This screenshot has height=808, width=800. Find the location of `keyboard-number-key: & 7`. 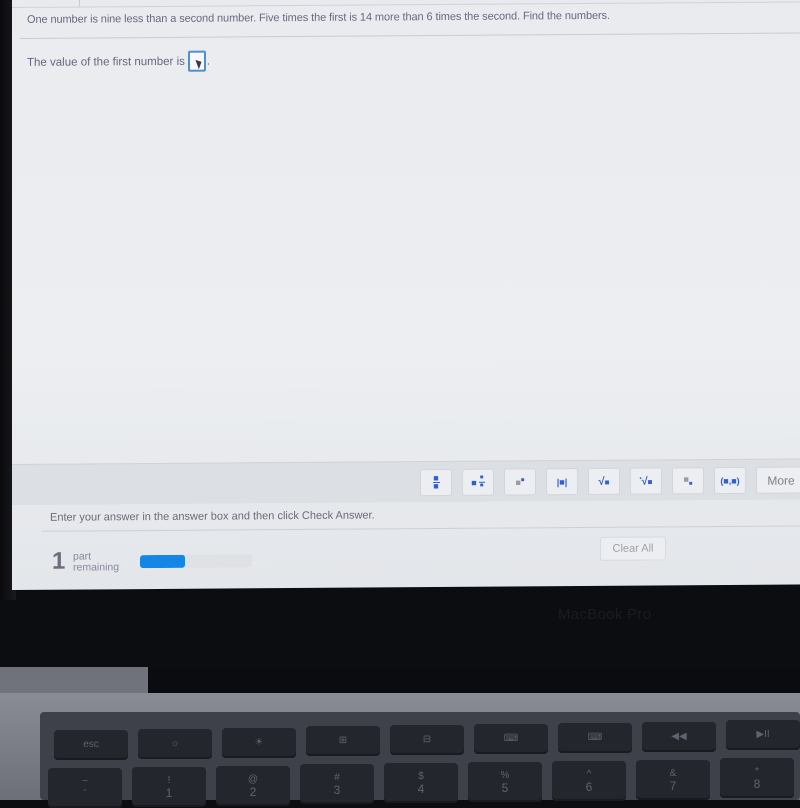

keyboard-number-key: & 7 is located at coordinates (673, 779).